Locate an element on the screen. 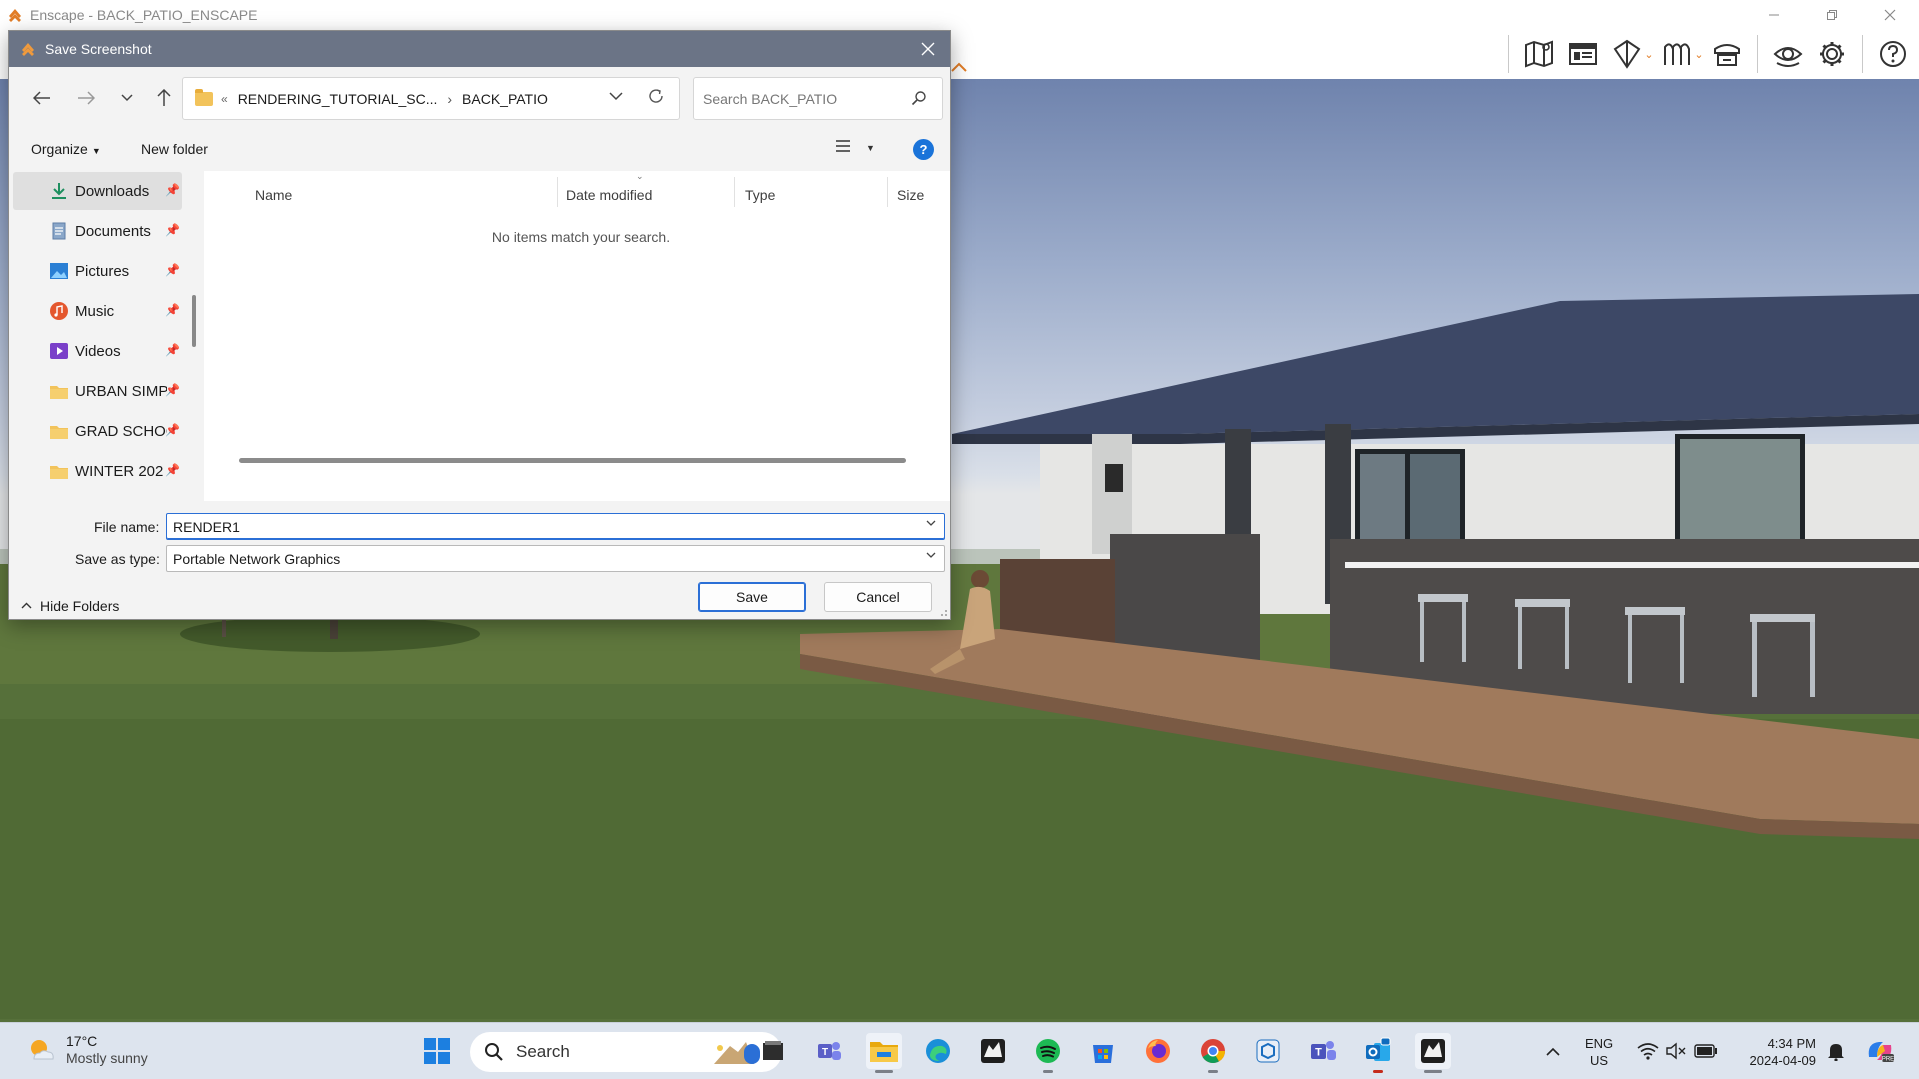 This screenshot has height=1079, width=1919. organize-button: Organize ▼ is located at coordinates (66, 149).